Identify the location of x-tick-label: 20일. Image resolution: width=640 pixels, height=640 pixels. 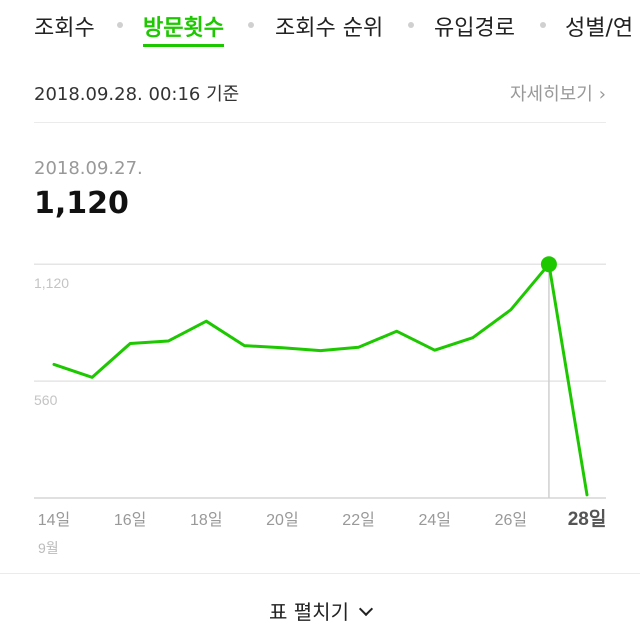
(282, 520).